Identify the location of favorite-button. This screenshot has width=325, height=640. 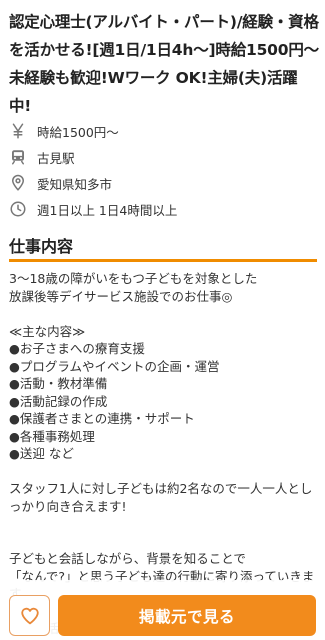
(29, 615).